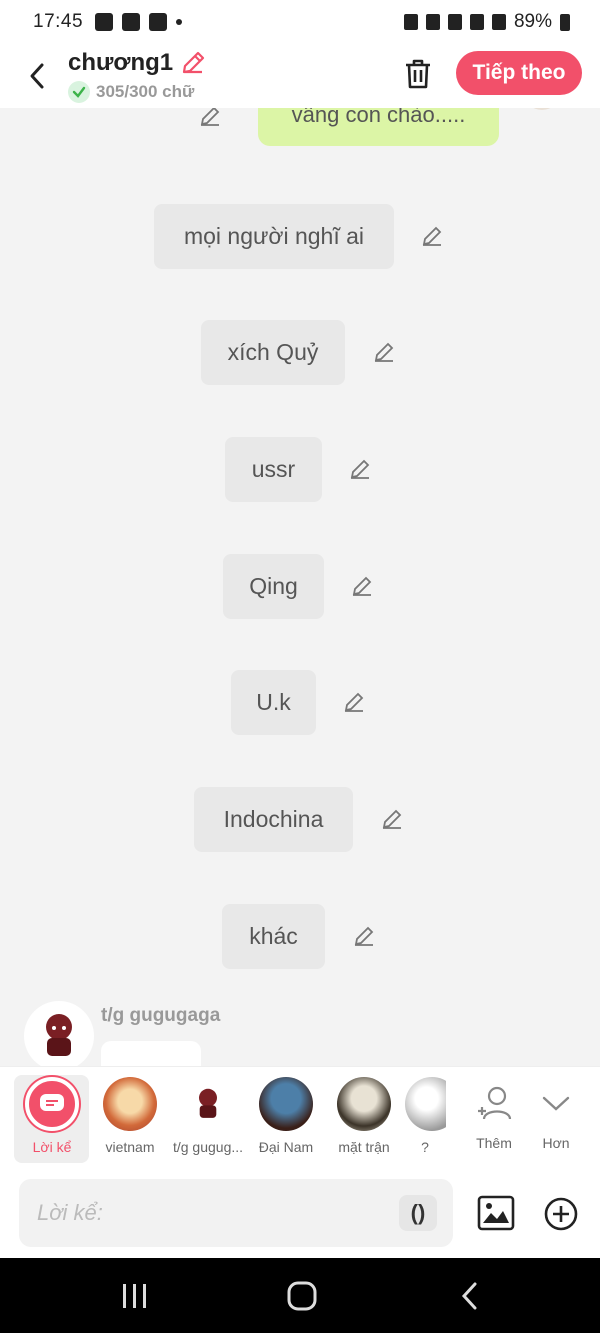 Image resolution: width=600 pixels, height=1333 pixels. I want to click on narration-input-box: (), so click(236, 1213).